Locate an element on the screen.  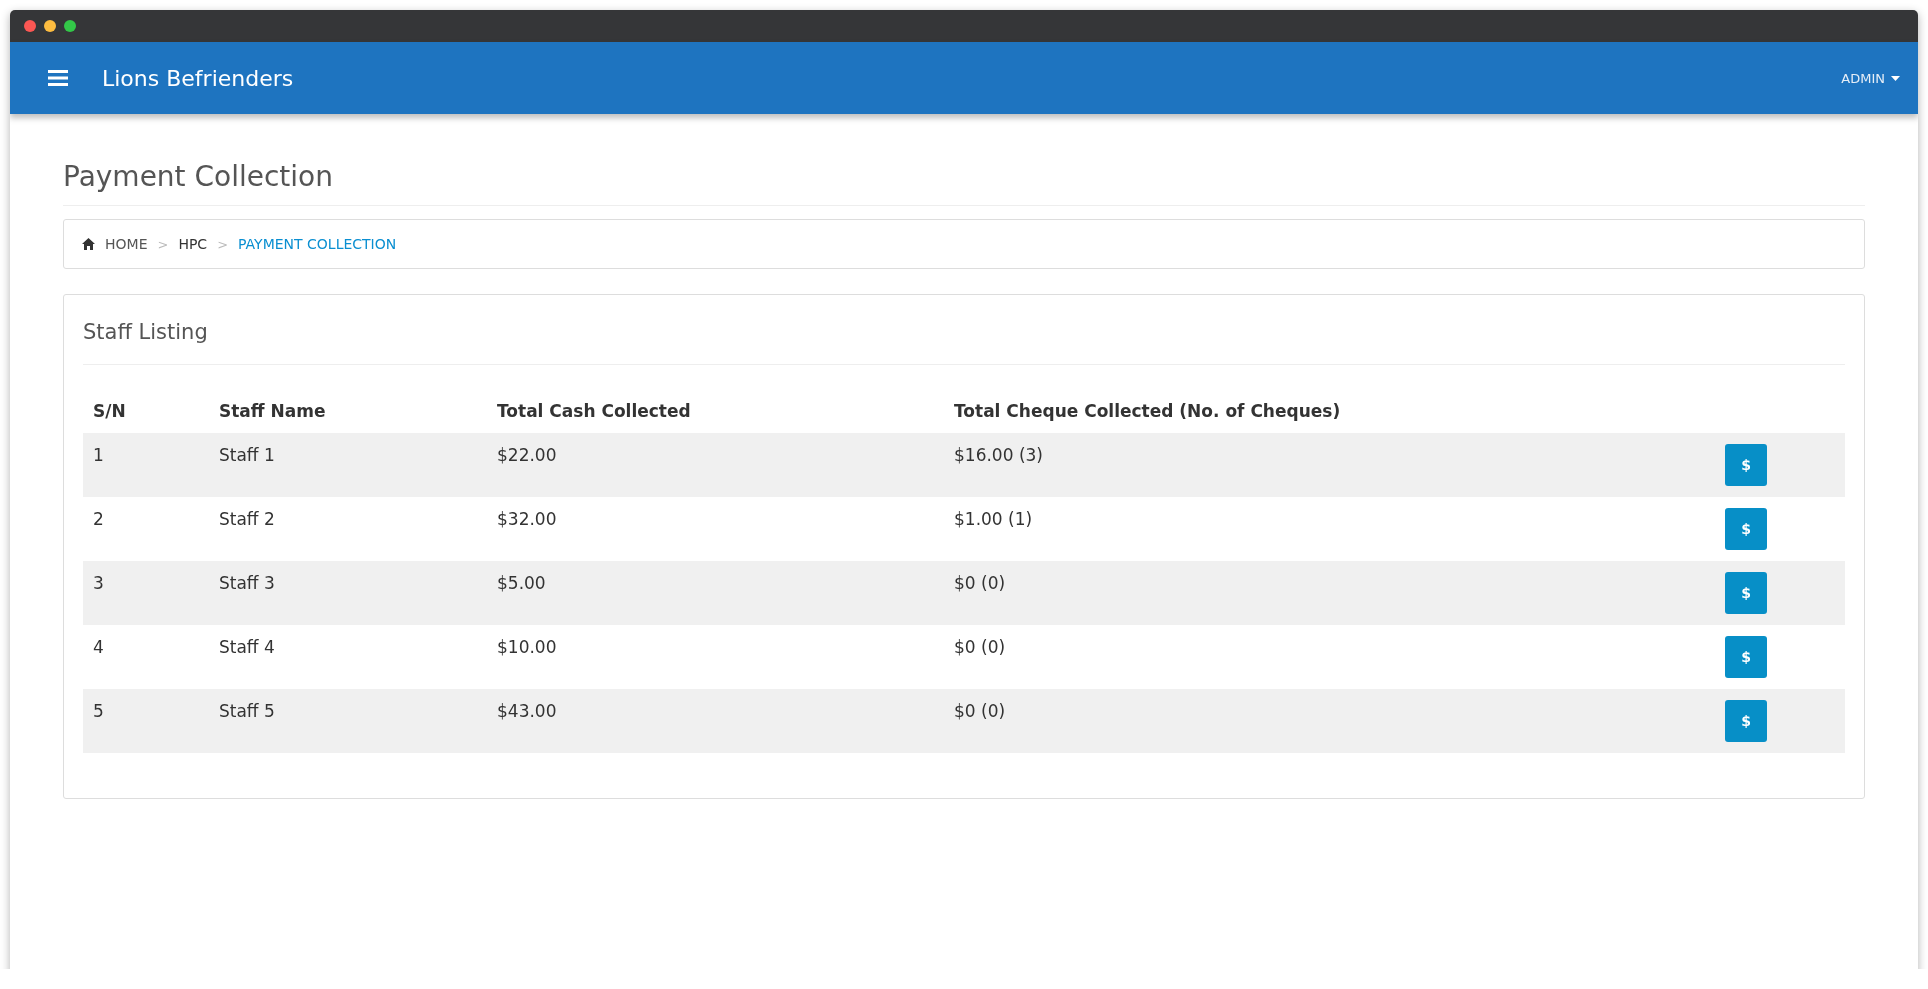
minimize-window-button is located at coordinates (50, 26).